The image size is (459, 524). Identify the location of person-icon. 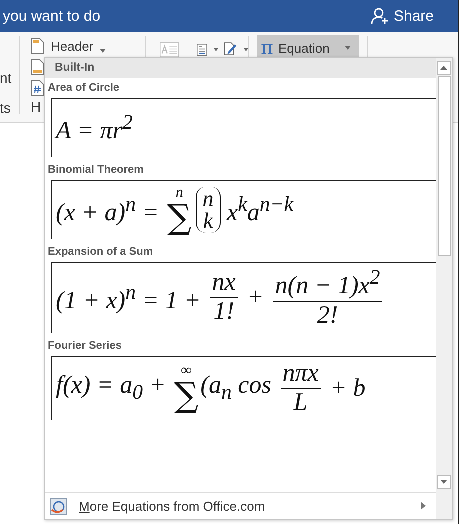
(379, 16).